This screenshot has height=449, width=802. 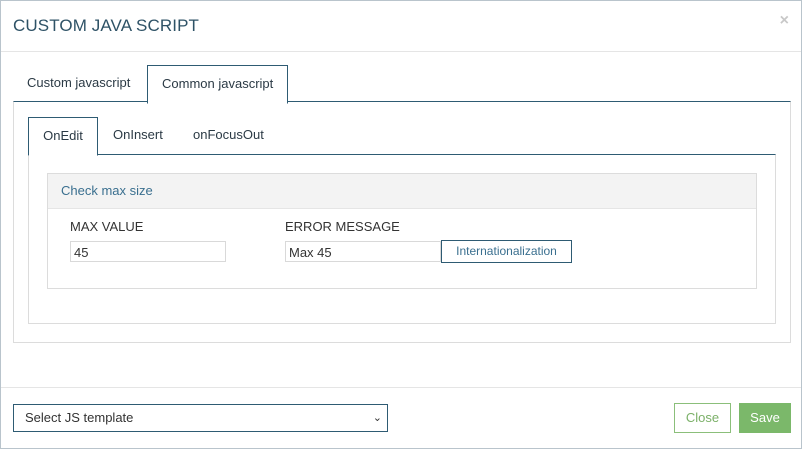 What do you see at coordinates (377, 418) in the screenshot?
I see `chevron-down-icon: ⌄` at bounding box center [377, 418].